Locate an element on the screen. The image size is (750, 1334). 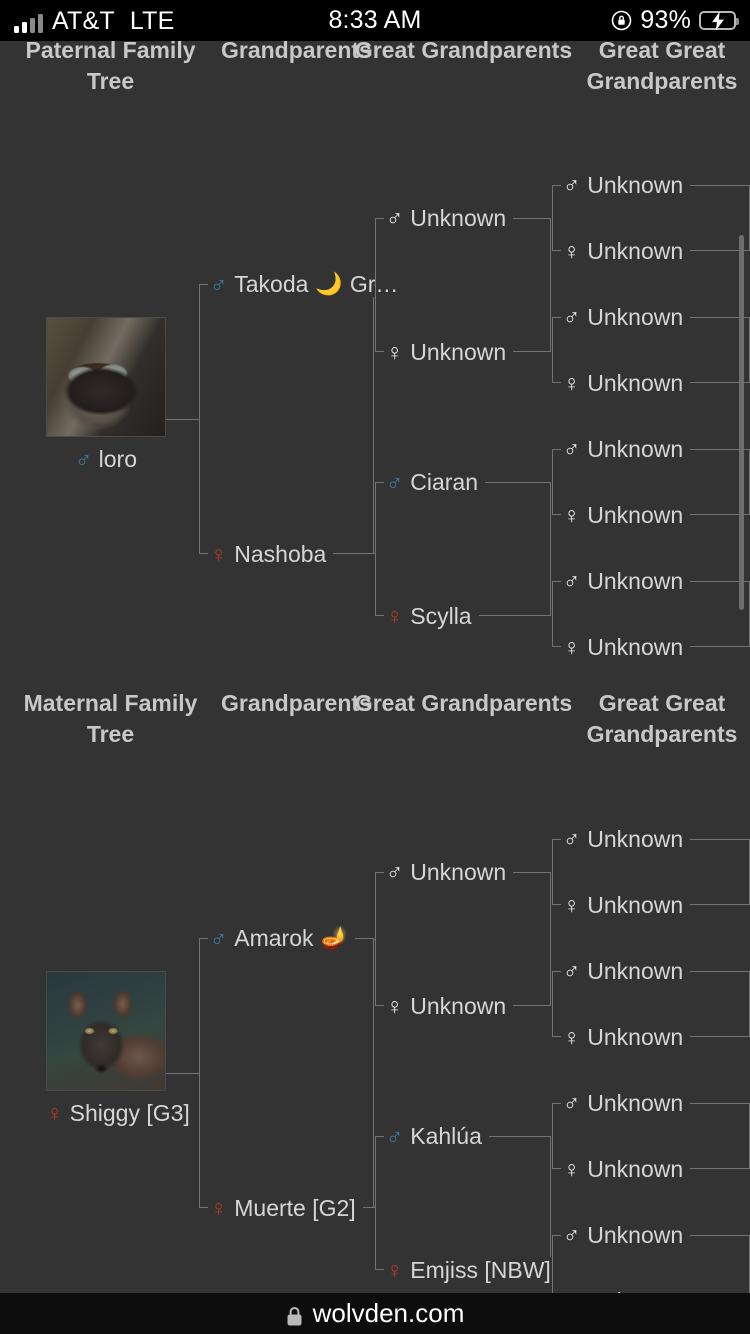
mother-chip: ♀ Nashoba is located at coordinates (271, 554).